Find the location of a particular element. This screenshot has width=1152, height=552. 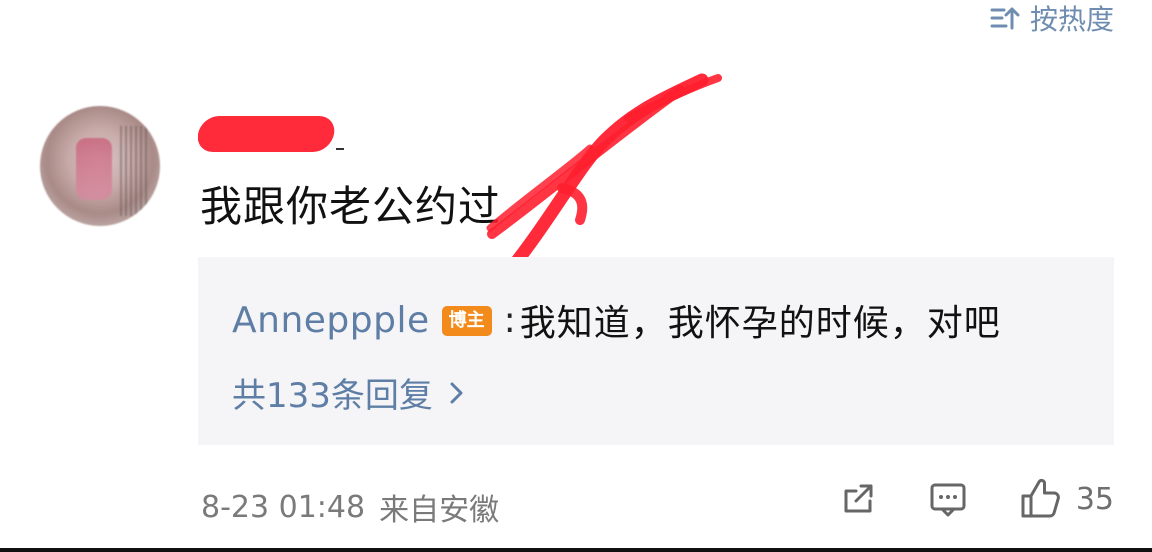

reply-text: 我知道，我怀孕的时候，对吧 is located at coordinates (760, 323).